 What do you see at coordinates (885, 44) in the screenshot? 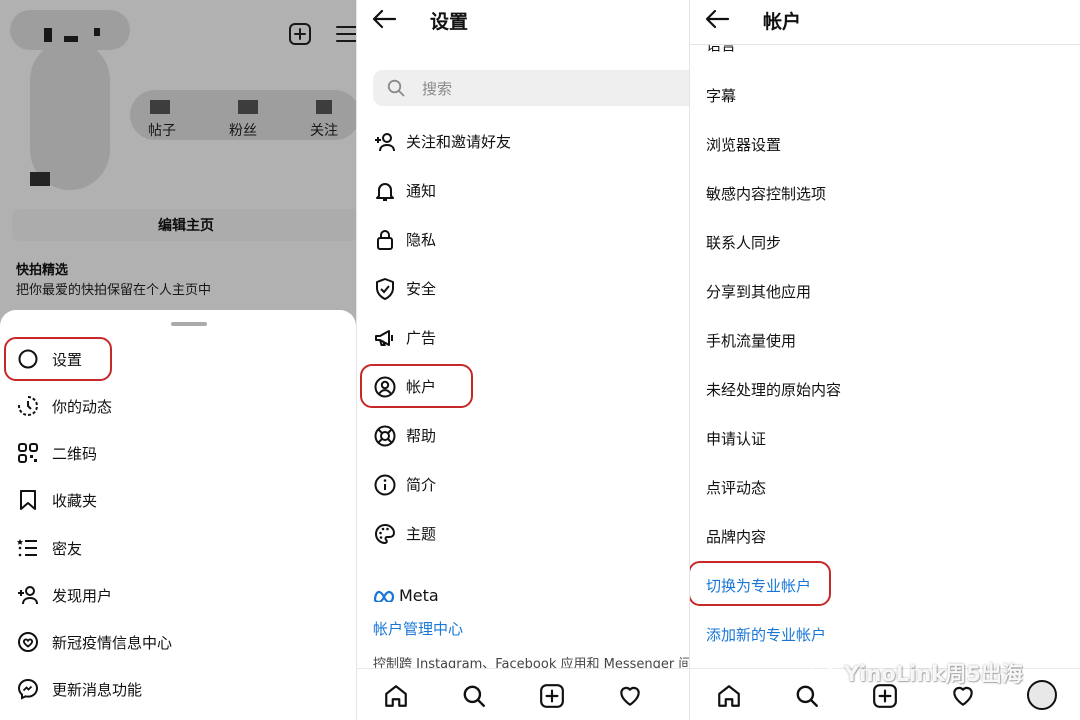
I see `header-divider` at bounding box center [885, 44].